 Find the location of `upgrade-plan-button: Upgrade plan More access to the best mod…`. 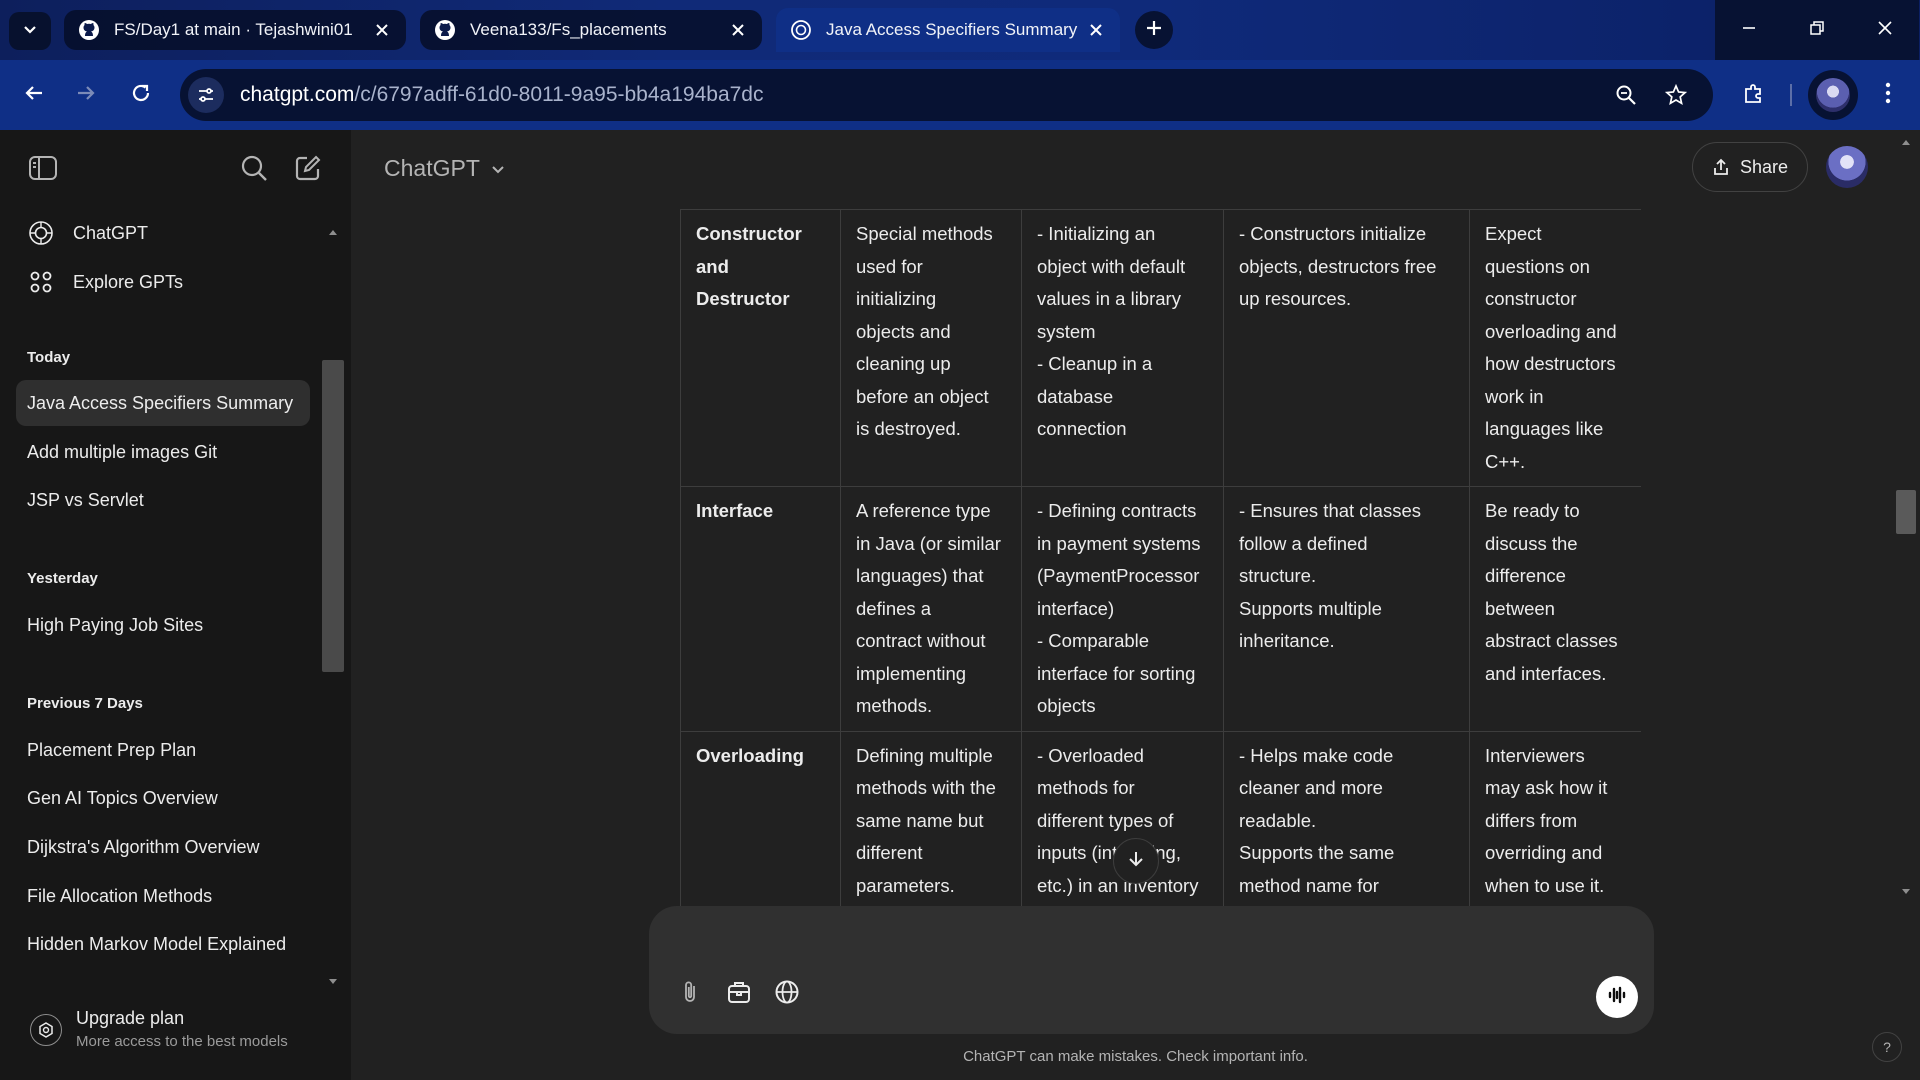

upgrade-plan-button: Upgrade plan More access to the best mod… is located at coordinates (176, 1032).